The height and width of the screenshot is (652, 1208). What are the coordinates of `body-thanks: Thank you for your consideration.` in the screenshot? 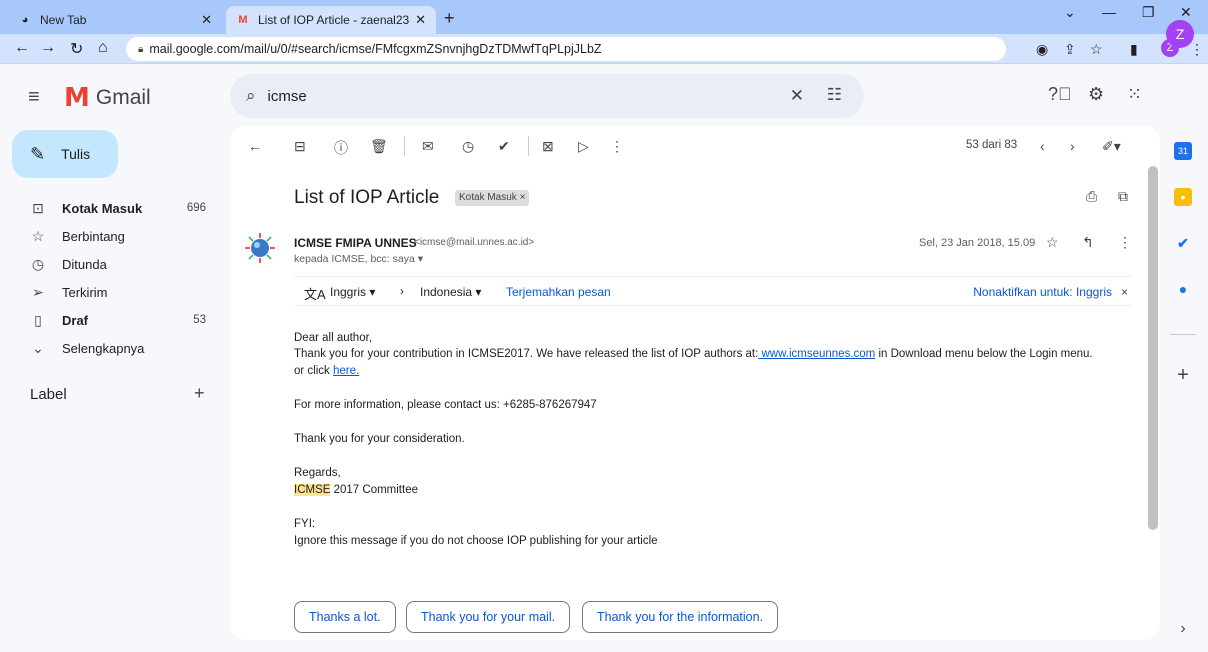 It's located at (379, 439).